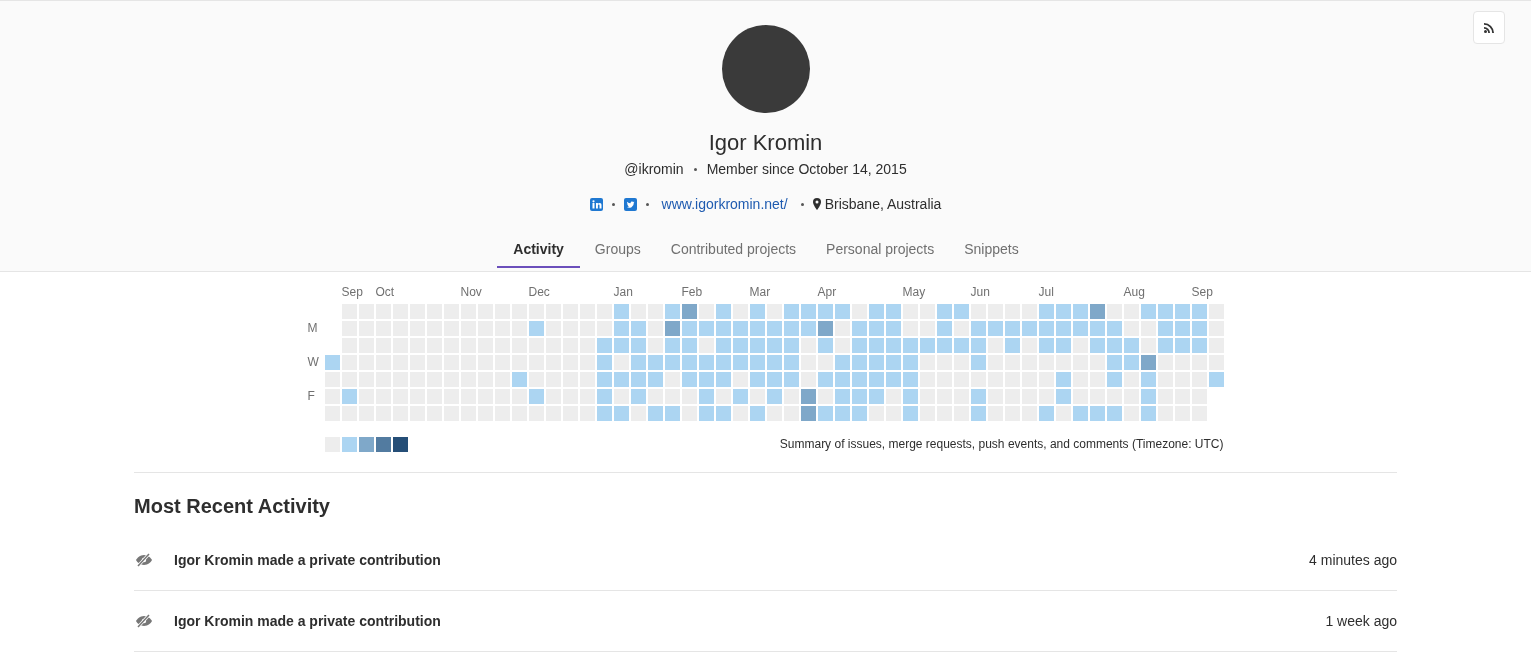 The width and height of the screenshot is (1531, 658). I want to click on profile-tab: Snippets, so click(991, 250).